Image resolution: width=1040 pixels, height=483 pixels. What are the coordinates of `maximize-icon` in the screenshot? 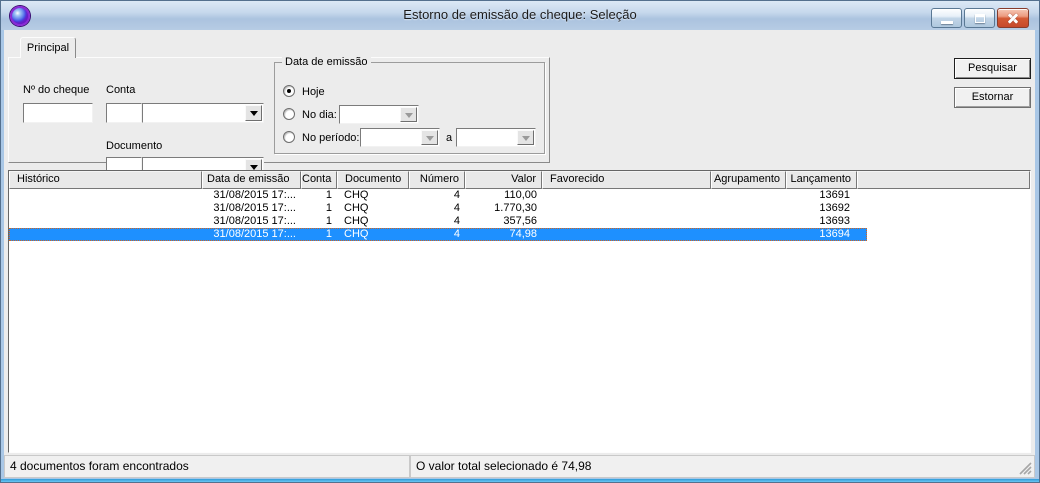 It's located at (979, 18).